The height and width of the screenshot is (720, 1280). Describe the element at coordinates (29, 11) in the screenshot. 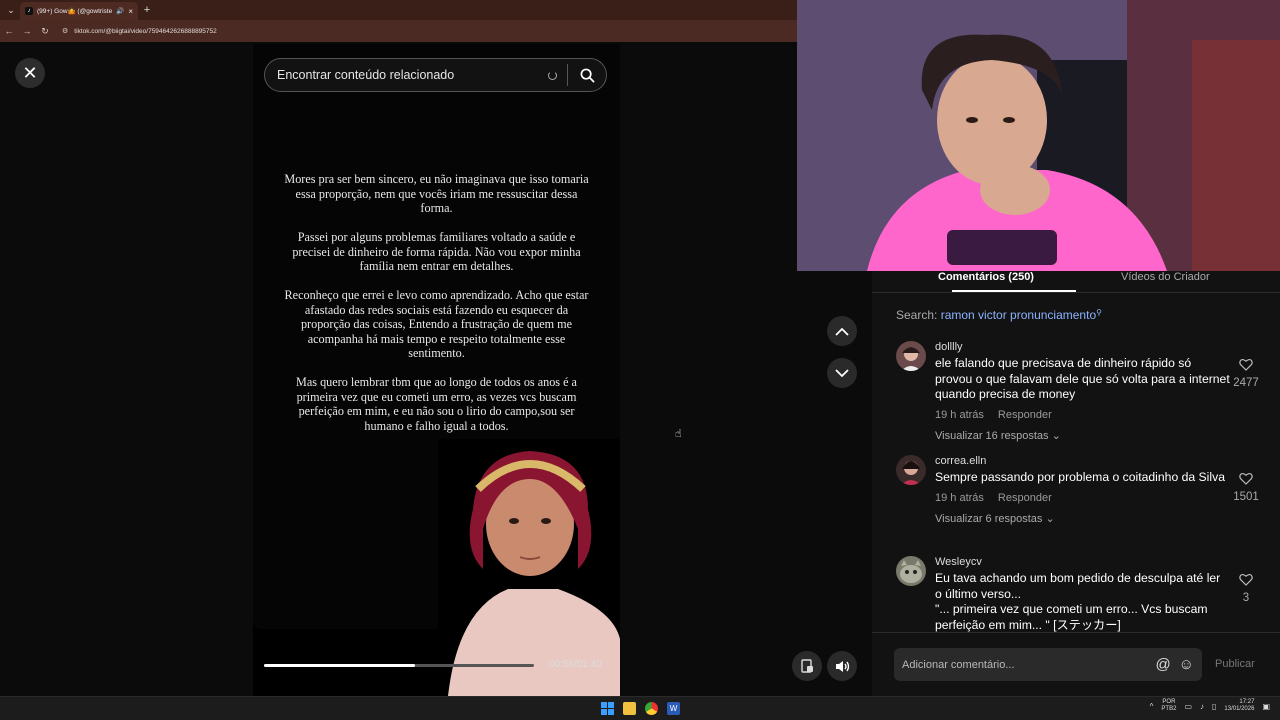

I see `tiktok-favicon-icon: ♪` at that location.